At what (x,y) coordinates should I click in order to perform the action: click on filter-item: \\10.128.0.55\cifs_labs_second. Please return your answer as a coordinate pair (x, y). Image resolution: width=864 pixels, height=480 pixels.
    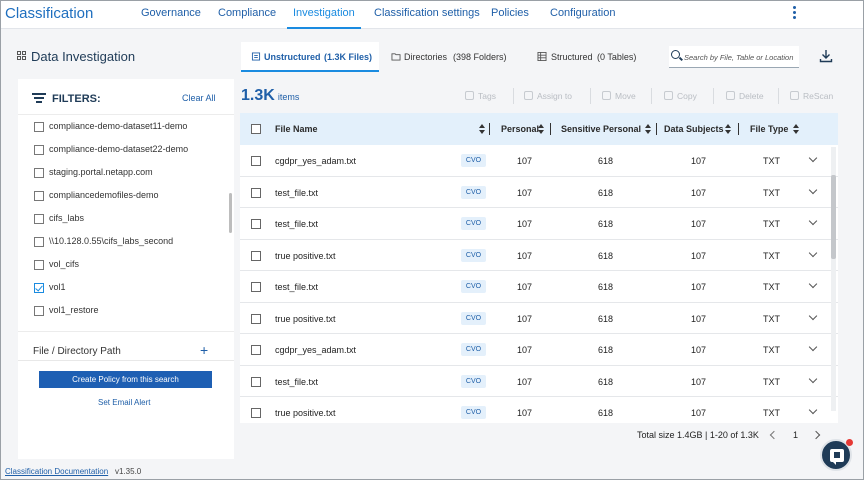
    Looking at the image, I should click on (134, 242).